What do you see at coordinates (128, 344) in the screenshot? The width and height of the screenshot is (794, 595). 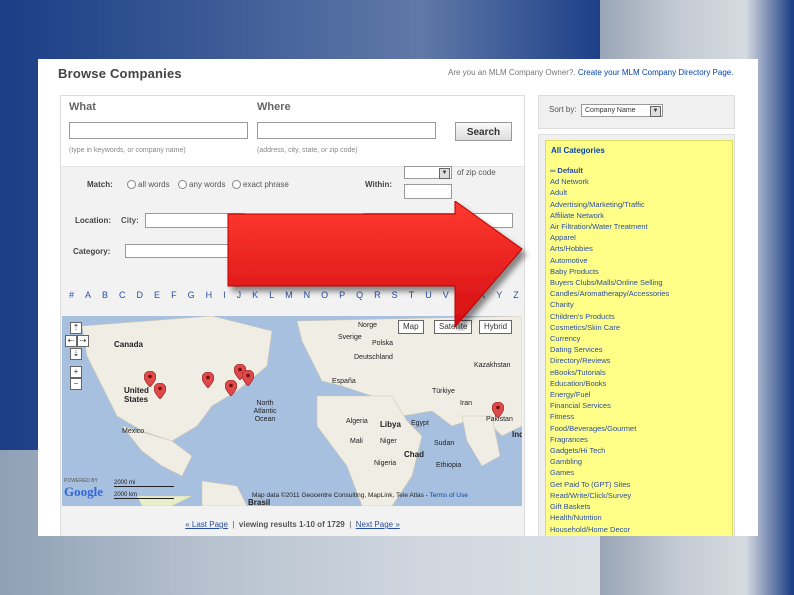 I see `map-label-canada: Canada` at bounding box center [128, 344].